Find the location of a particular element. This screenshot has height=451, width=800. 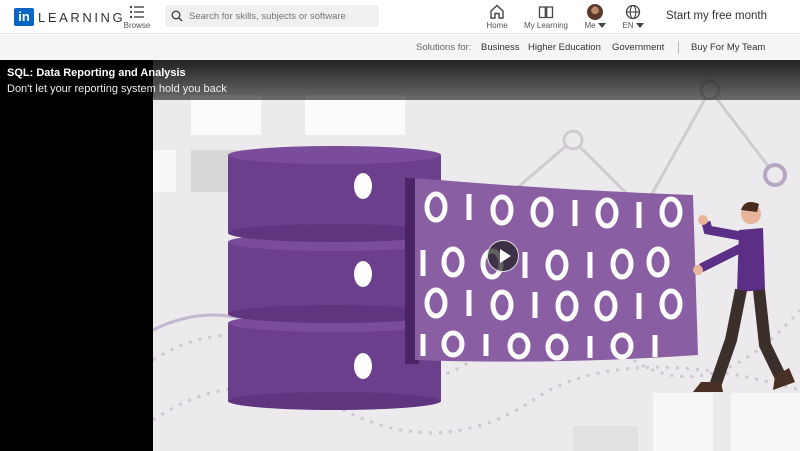

home-icon is located at coordinates (497, 11).